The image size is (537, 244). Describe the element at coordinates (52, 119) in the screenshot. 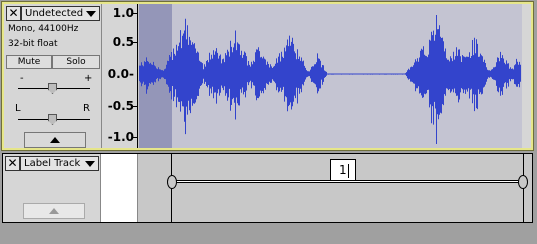

I see `pan-slider-thumb` at that location.